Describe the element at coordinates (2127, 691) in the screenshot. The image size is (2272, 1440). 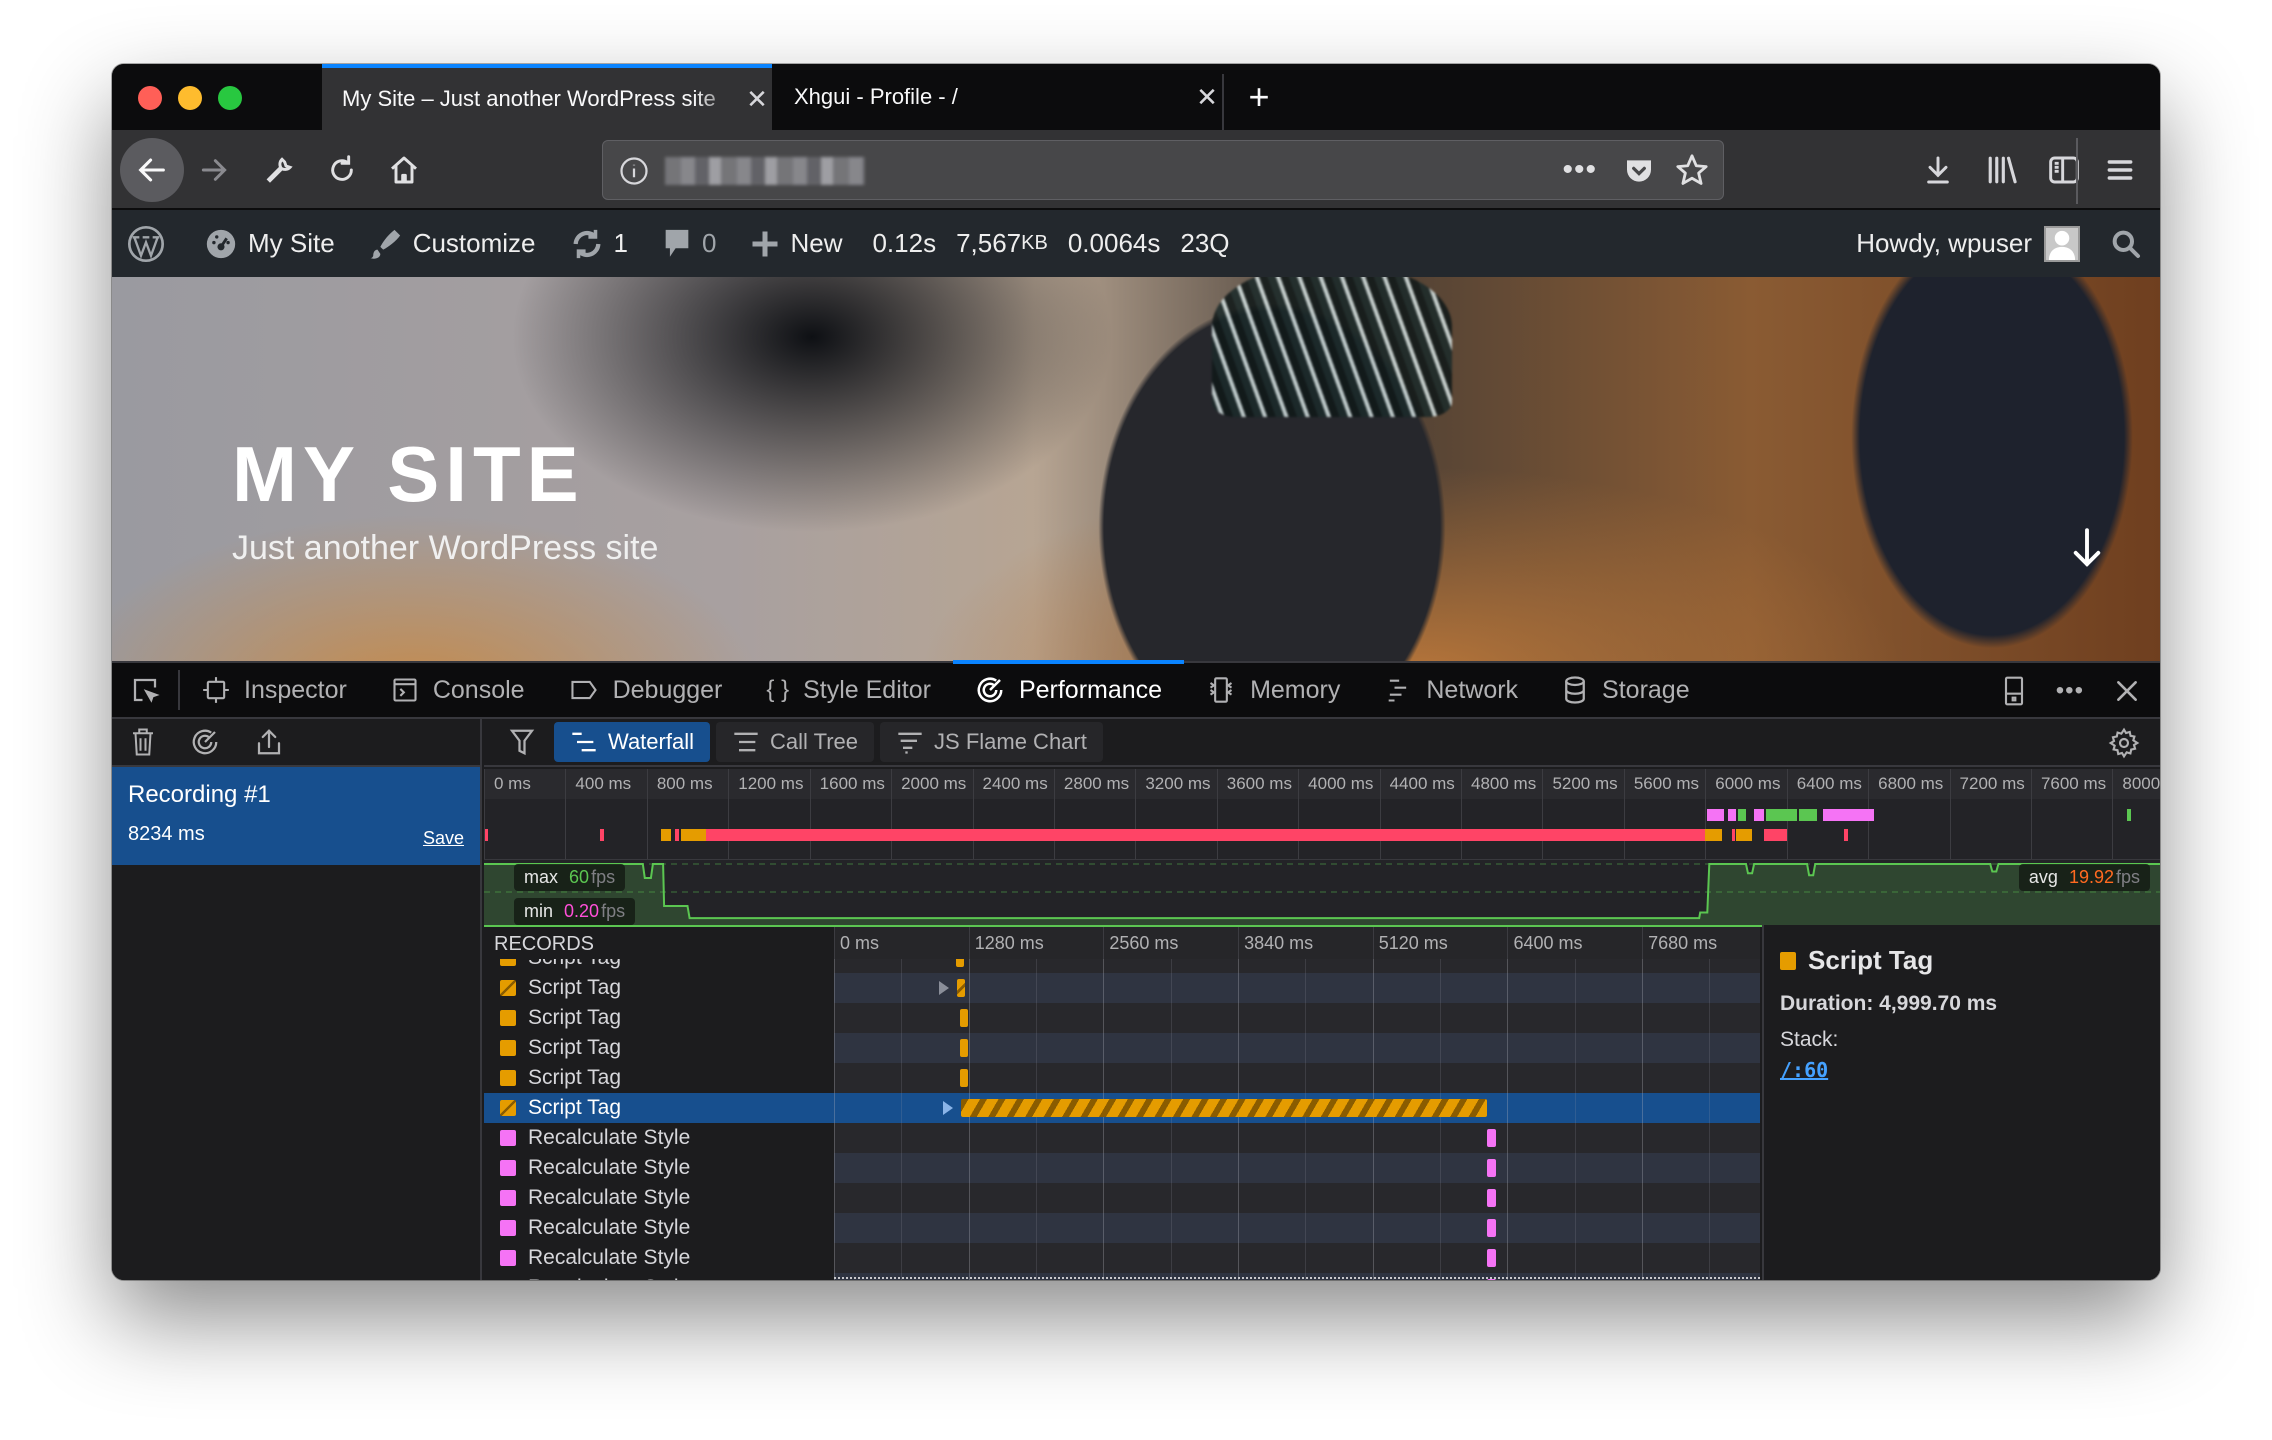
I see `close-devtools-icon` at that location.